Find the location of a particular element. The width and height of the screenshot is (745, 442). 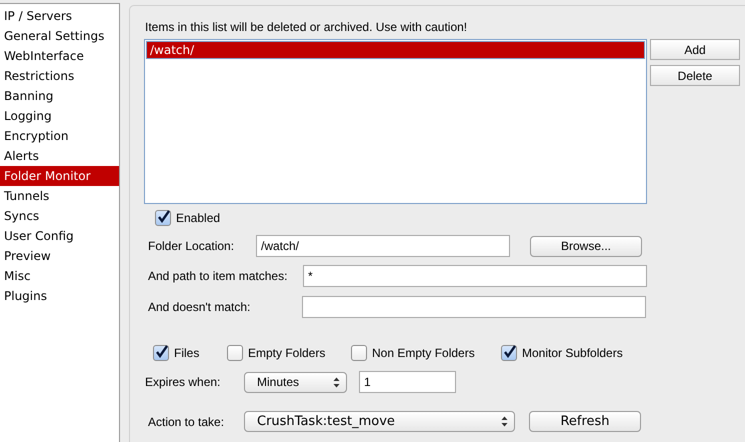

checkbox-label: Monitor Subfolders is located at coordinates (572, 353).